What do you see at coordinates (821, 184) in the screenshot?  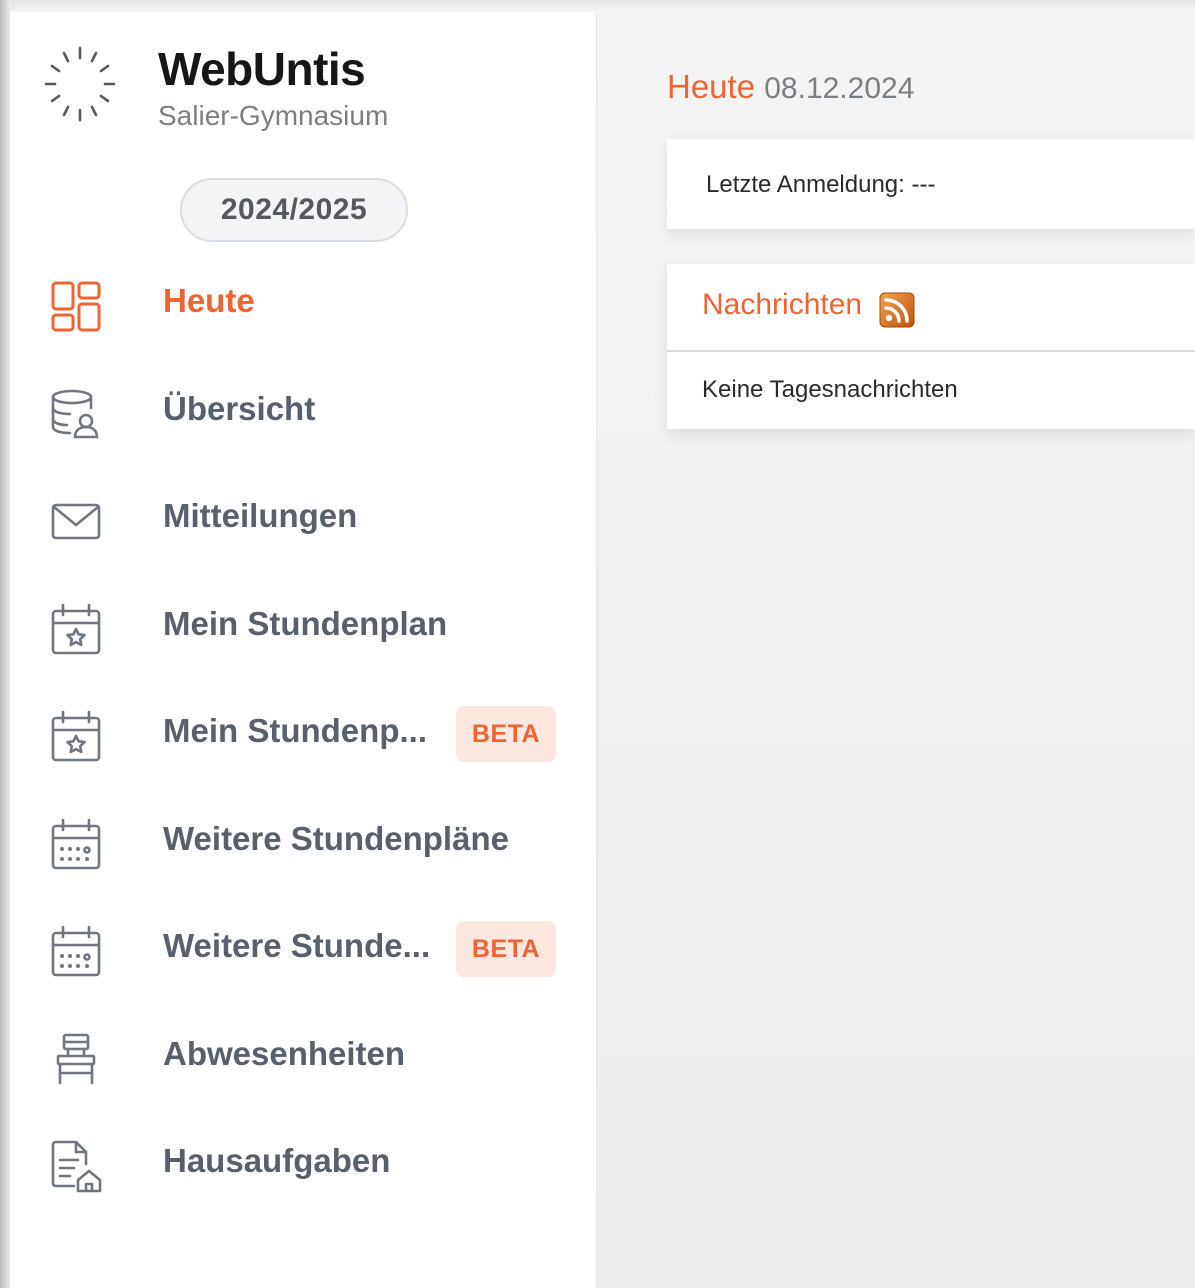 I see `last-login-text: Letzte Anmeldung: ---` at bounding box center [821, 184].